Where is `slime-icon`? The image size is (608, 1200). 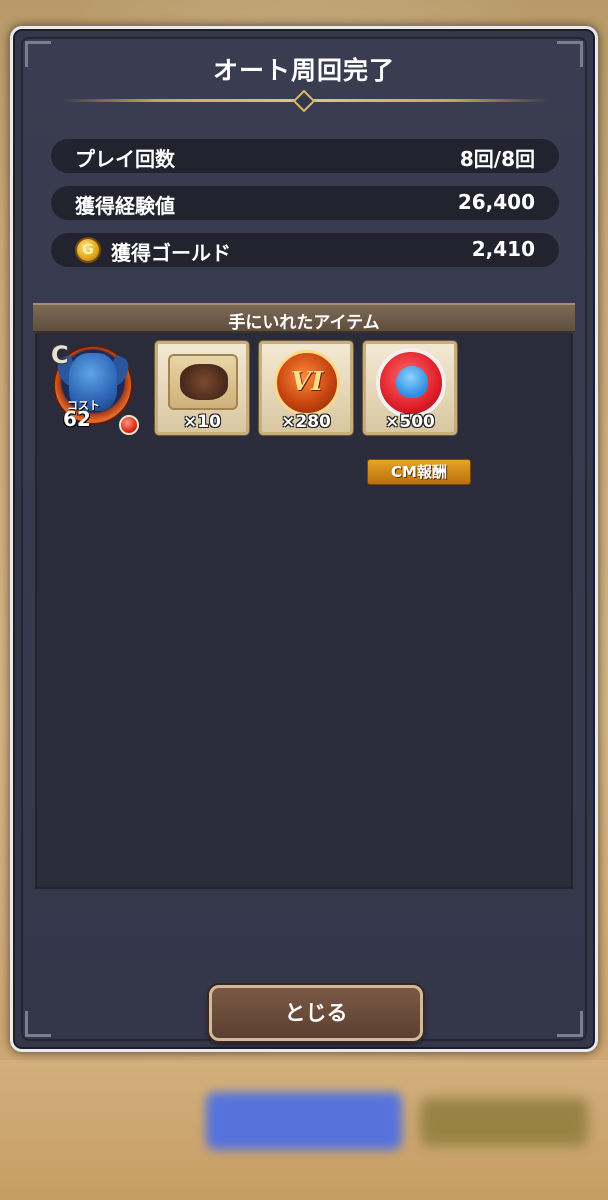
slime-icon is located at coordinates (412, 382).